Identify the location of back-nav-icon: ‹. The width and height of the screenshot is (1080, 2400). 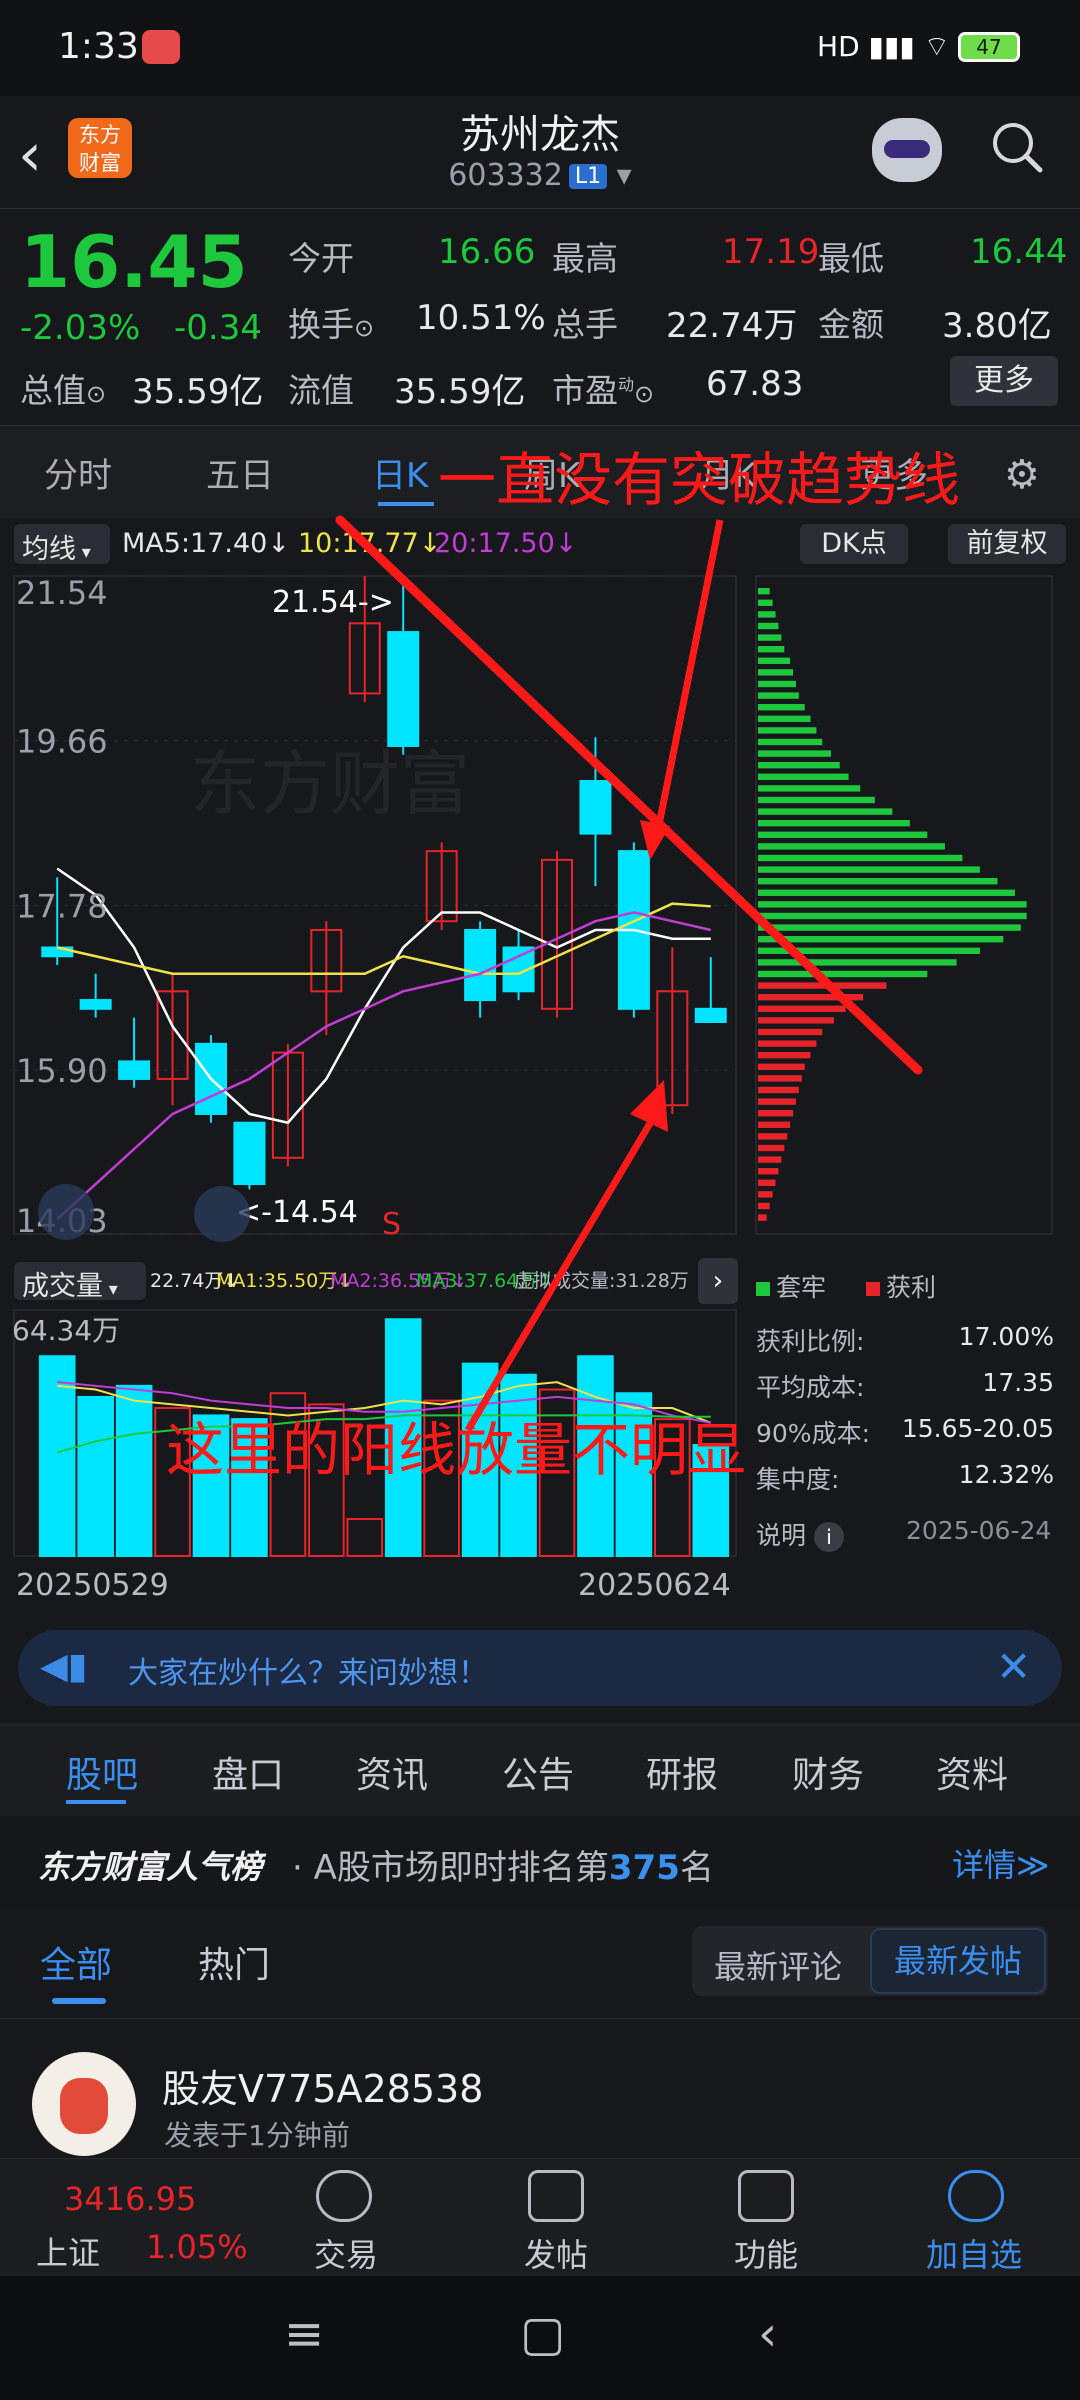
(767, 2334).